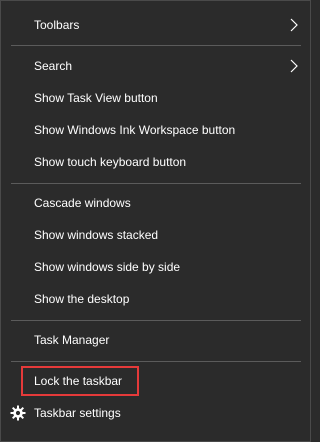 The width and height of the screenshot is (320, 442). I want to click on menu-item-show-task-view: Show Task View button, so click(155, 98).